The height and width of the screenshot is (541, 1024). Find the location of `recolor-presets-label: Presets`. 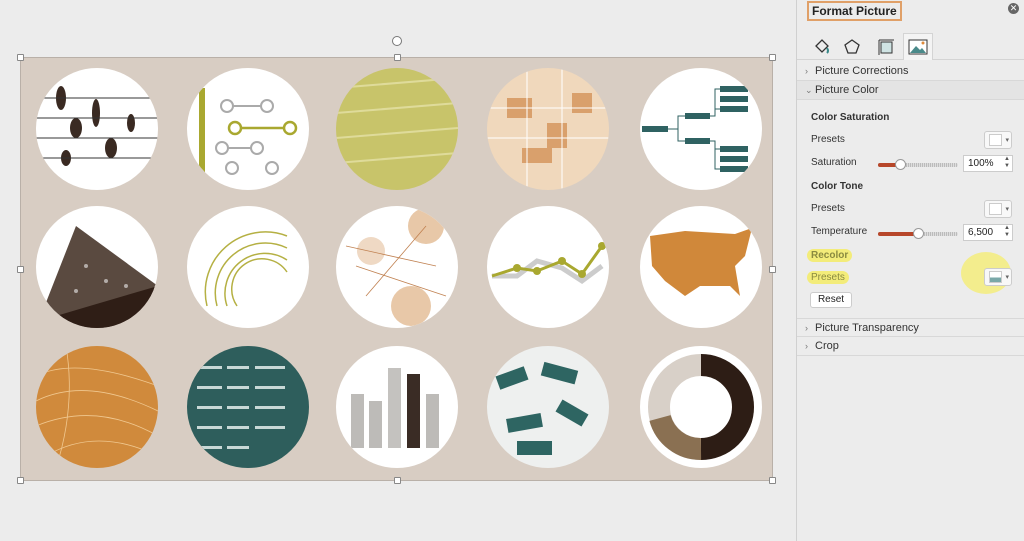

recolor-presets-label: Presets is located at coordinates (828, 277).